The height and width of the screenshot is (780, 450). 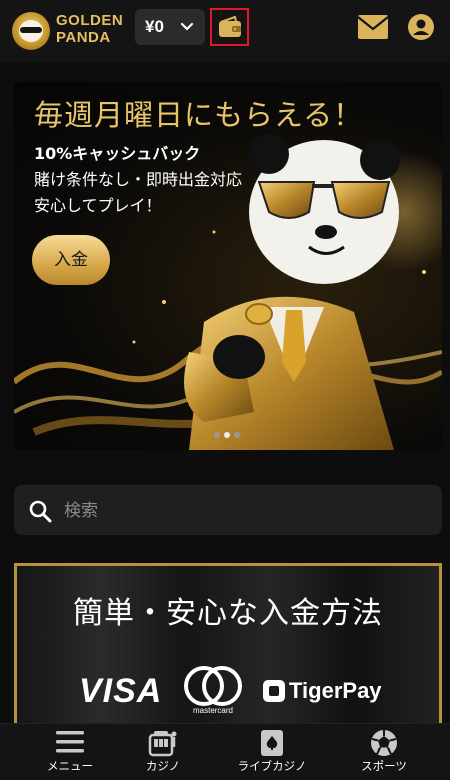 I want to click on payment-title: 簡単・安心な入金方法, so click(x=228, y=613).